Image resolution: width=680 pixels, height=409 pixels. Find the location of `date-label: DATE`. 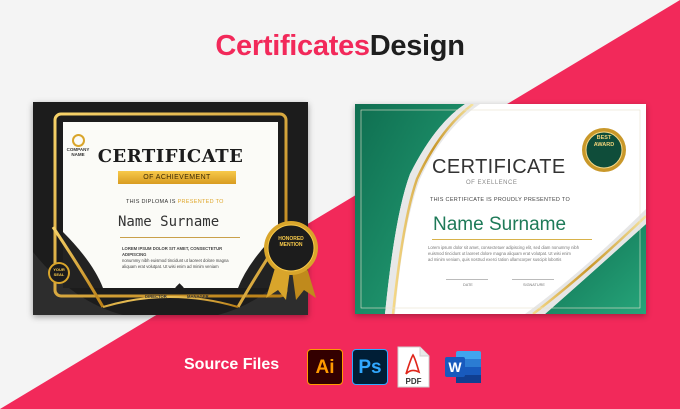

date-label: DATE is located at coordinates (468, 285).